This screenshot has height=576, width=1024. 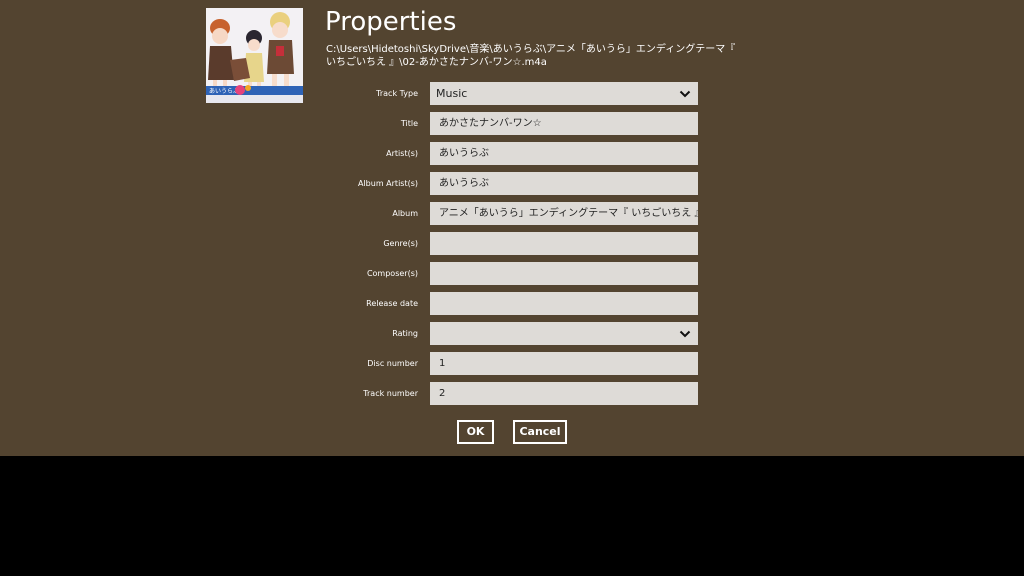 What do you see at coordinates (391, 22) in the screenshot?
I see `dialog-title: Properties` at bounding box center [391, 22].